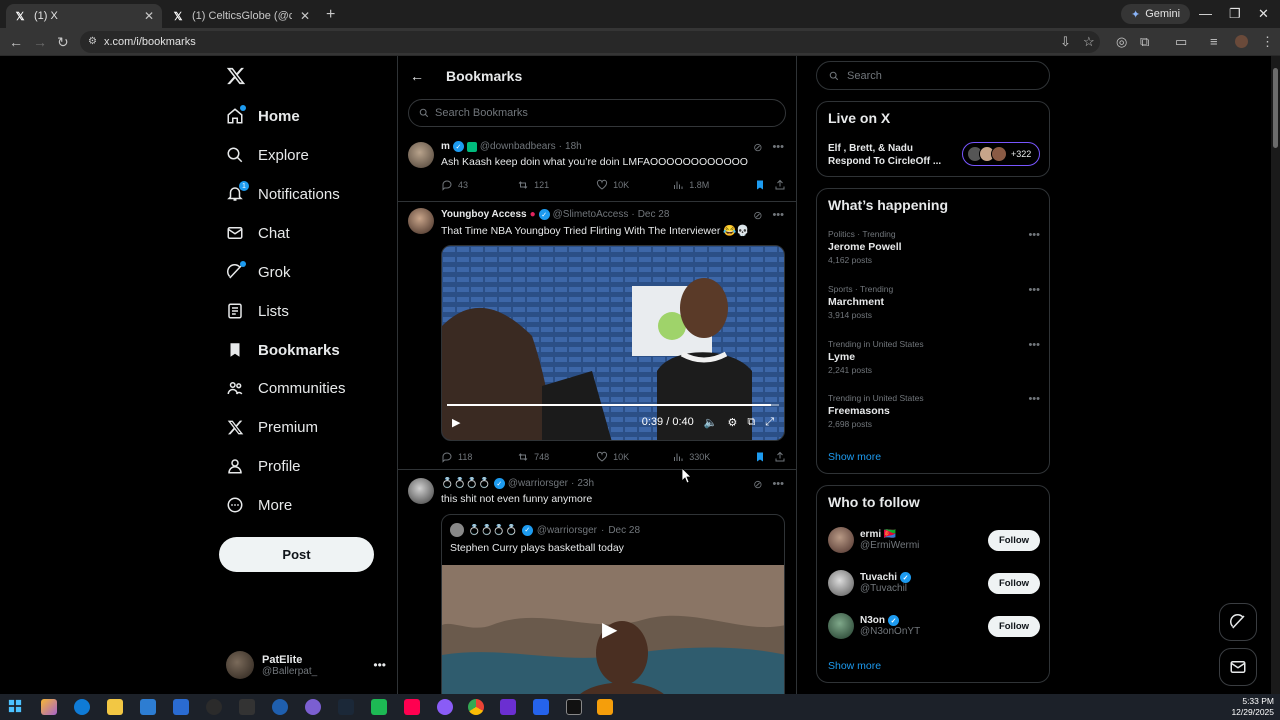 The image size is (1280, 720). What do you see at coordinates (933, 75) in the screenshot?
I see `search-input: Search` at bounding box center [933, 75].